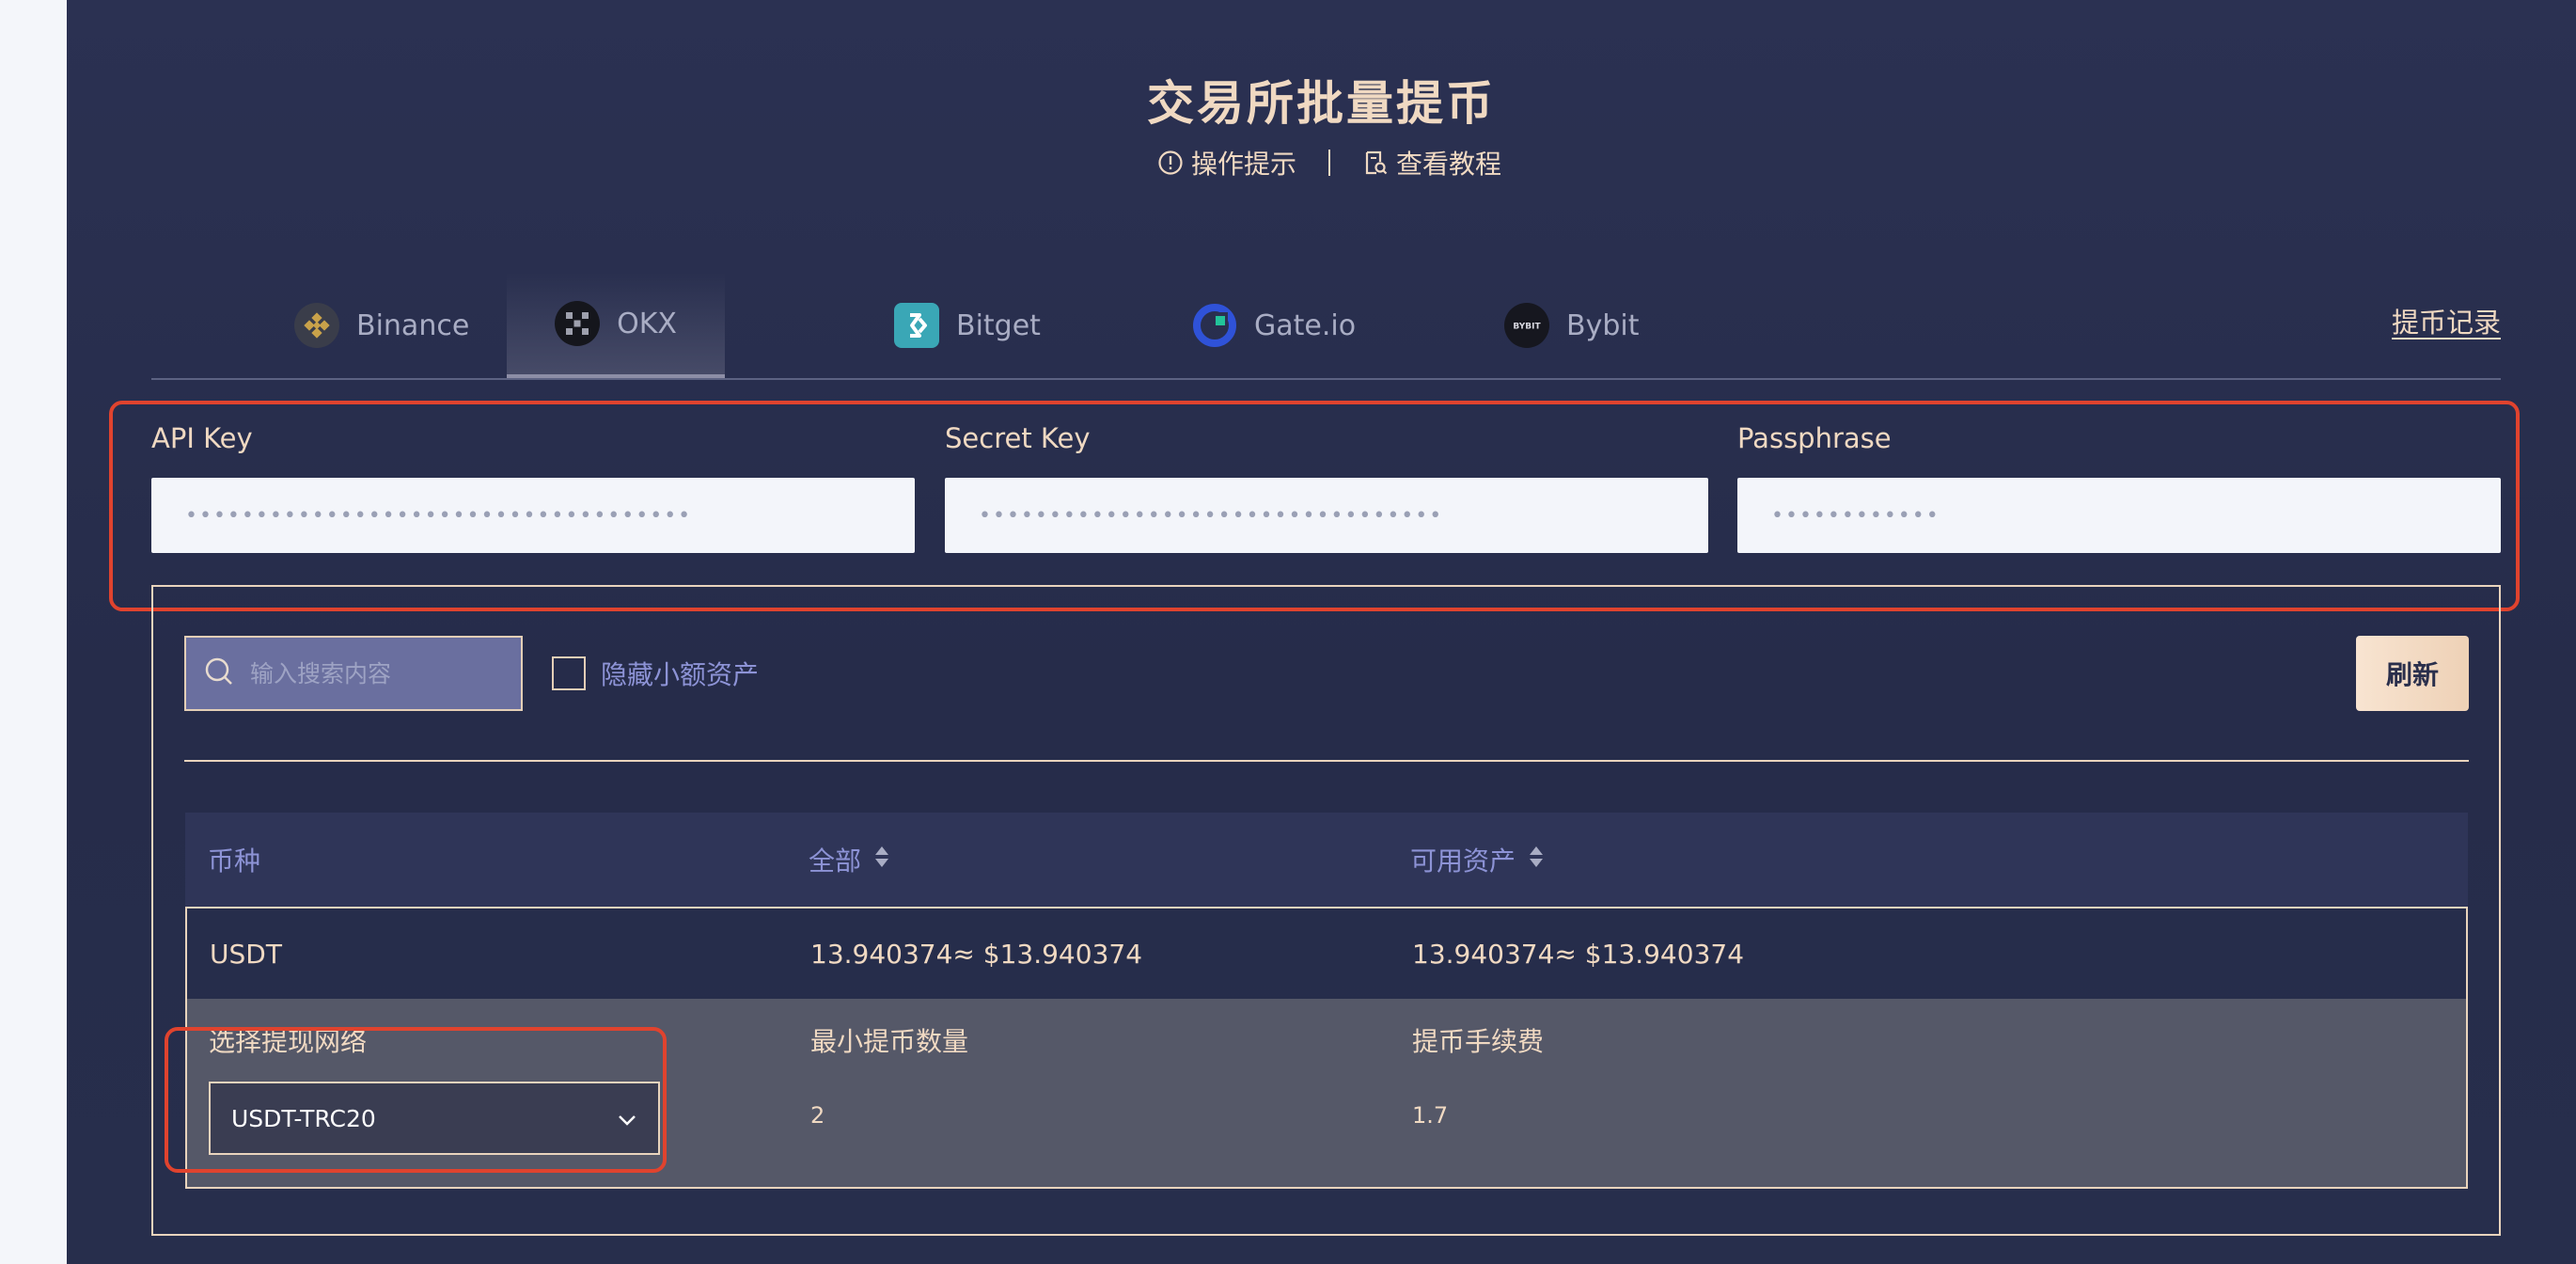  What do you see at coordinates (1326, 860) in the screenshot?
I see `table-header: 币种 全部 可用资产` at bounding box center [1326, 860].